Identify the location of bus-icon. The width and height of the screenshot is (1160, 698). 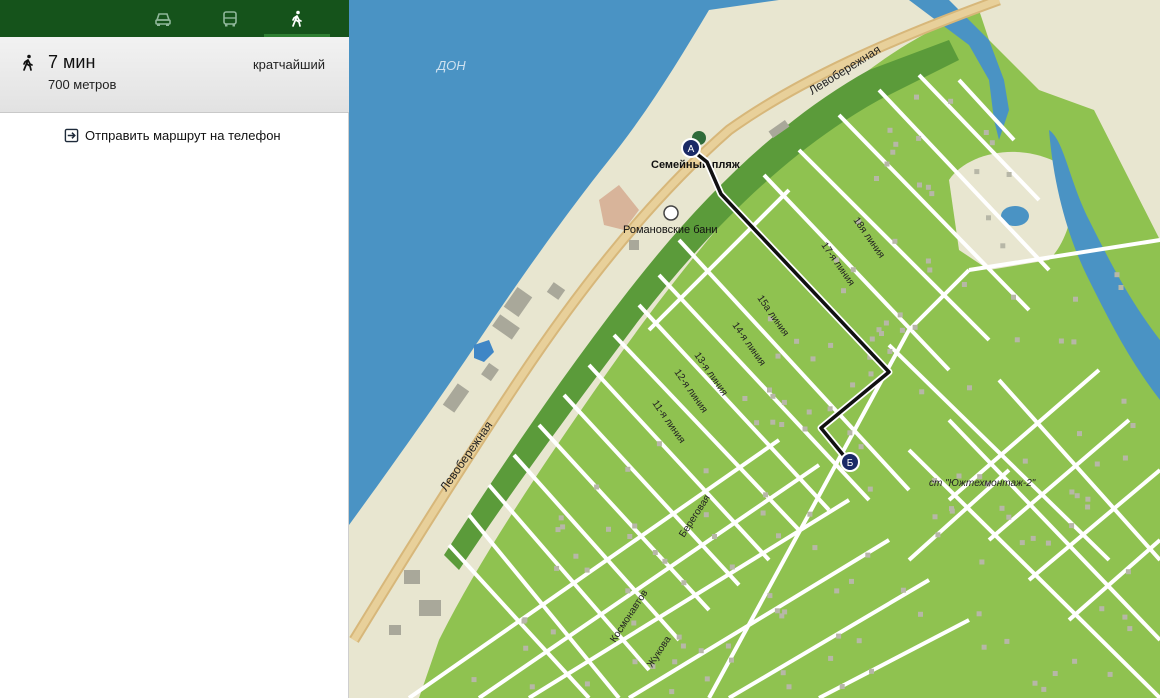
(230, 18).